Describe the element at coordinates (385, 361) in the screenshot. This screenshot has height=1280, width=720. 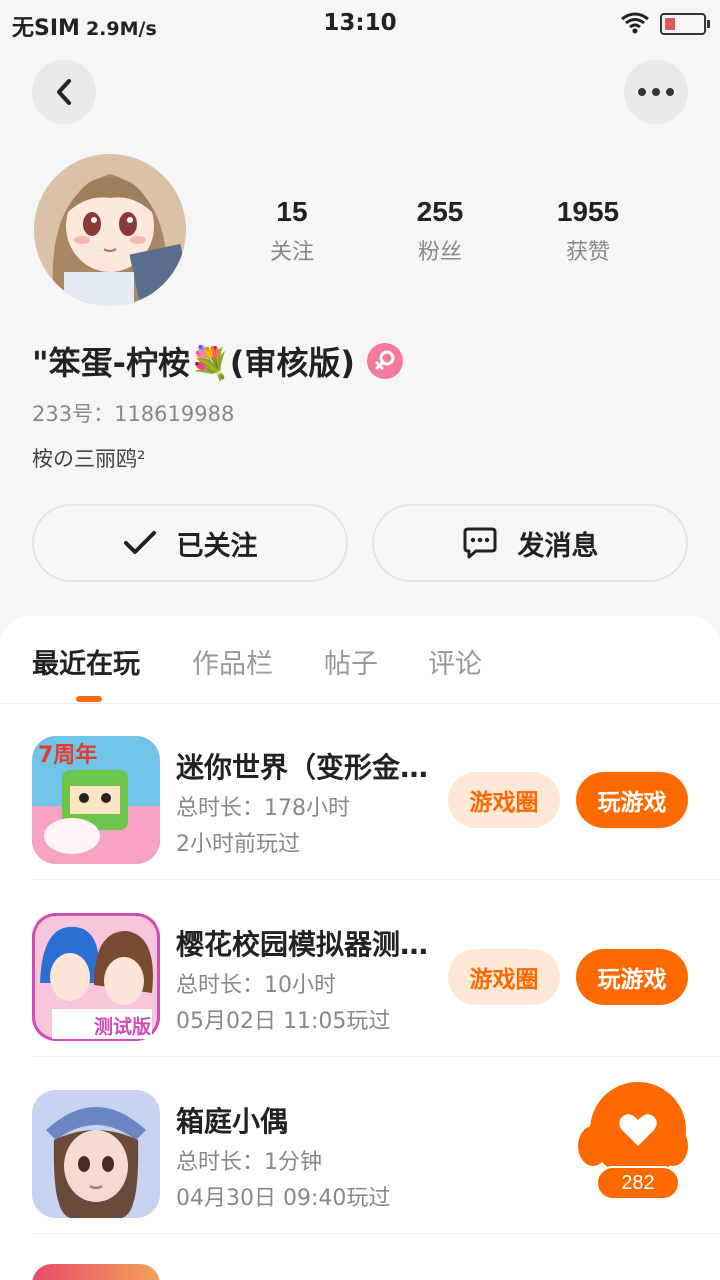
I see `female-icon` at that location.